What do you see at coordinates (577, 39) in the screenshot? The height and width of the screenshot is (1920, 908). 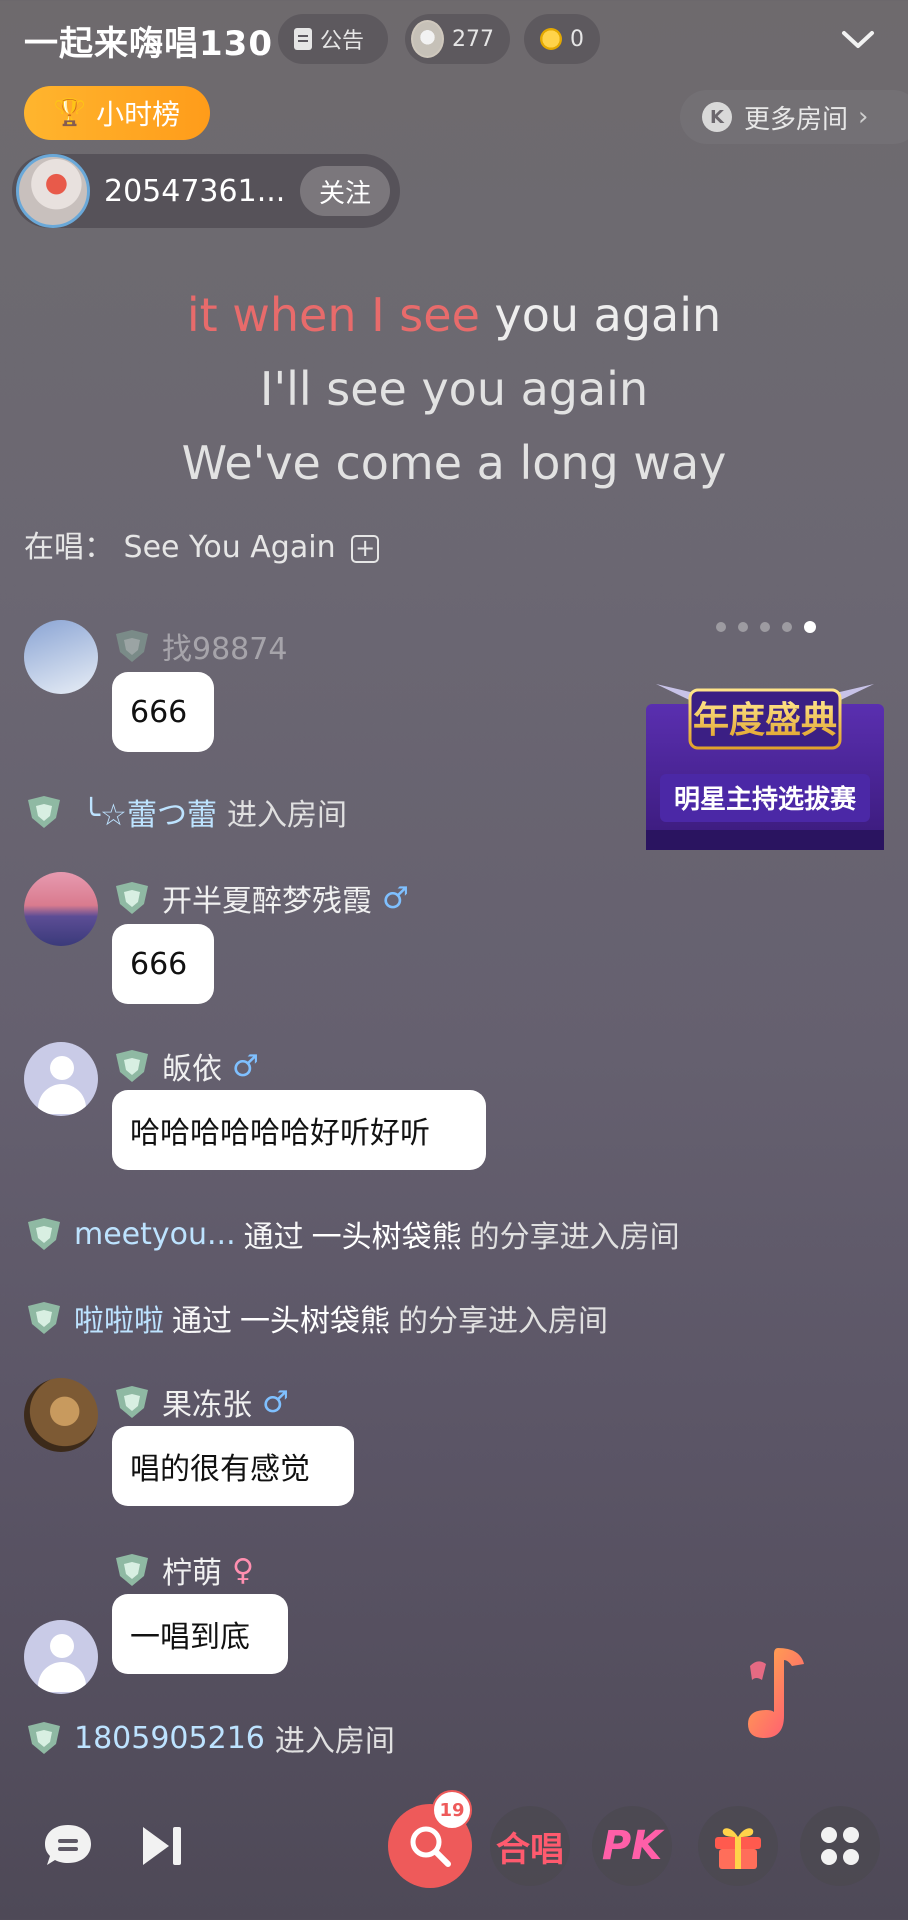 I see `coin-count: 0` at bounding box center [577, 39].